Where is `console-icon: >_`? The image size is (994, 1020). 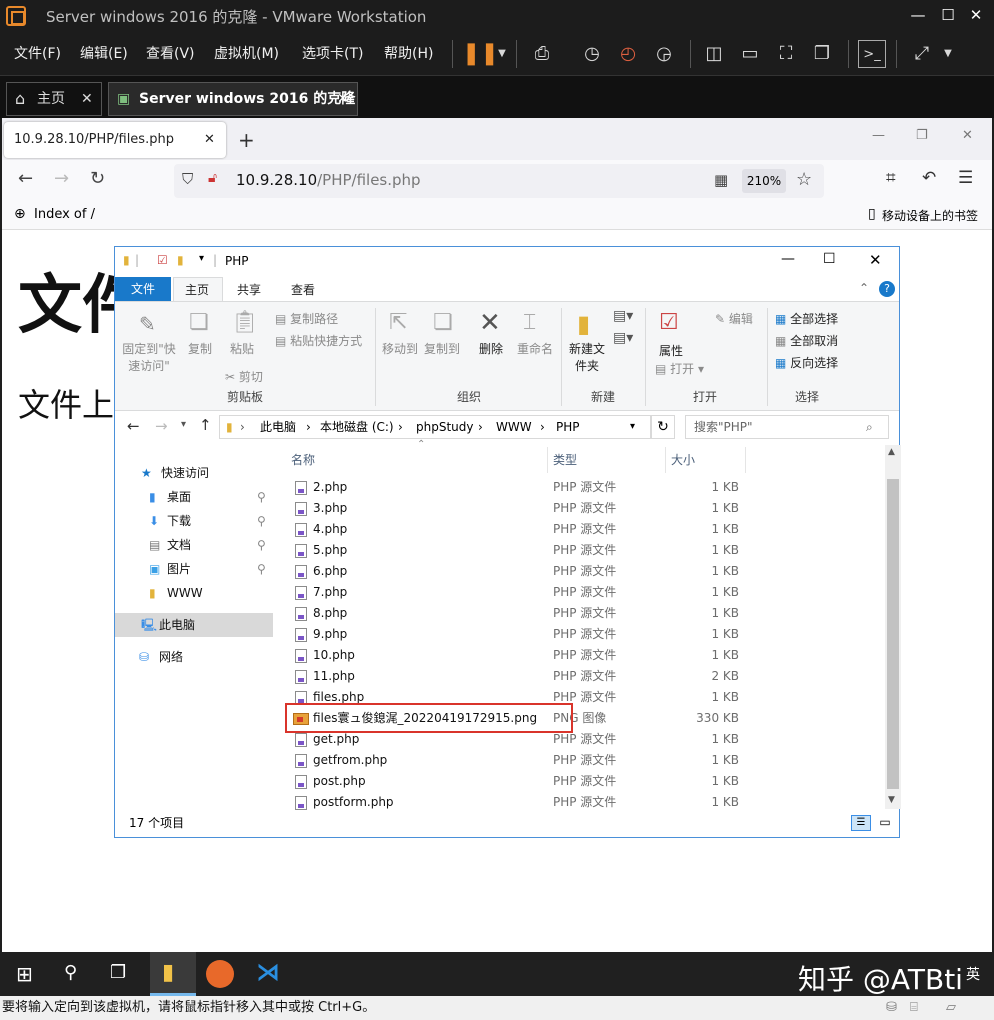
console-icon: >_ is located at coordinates (872, 54).